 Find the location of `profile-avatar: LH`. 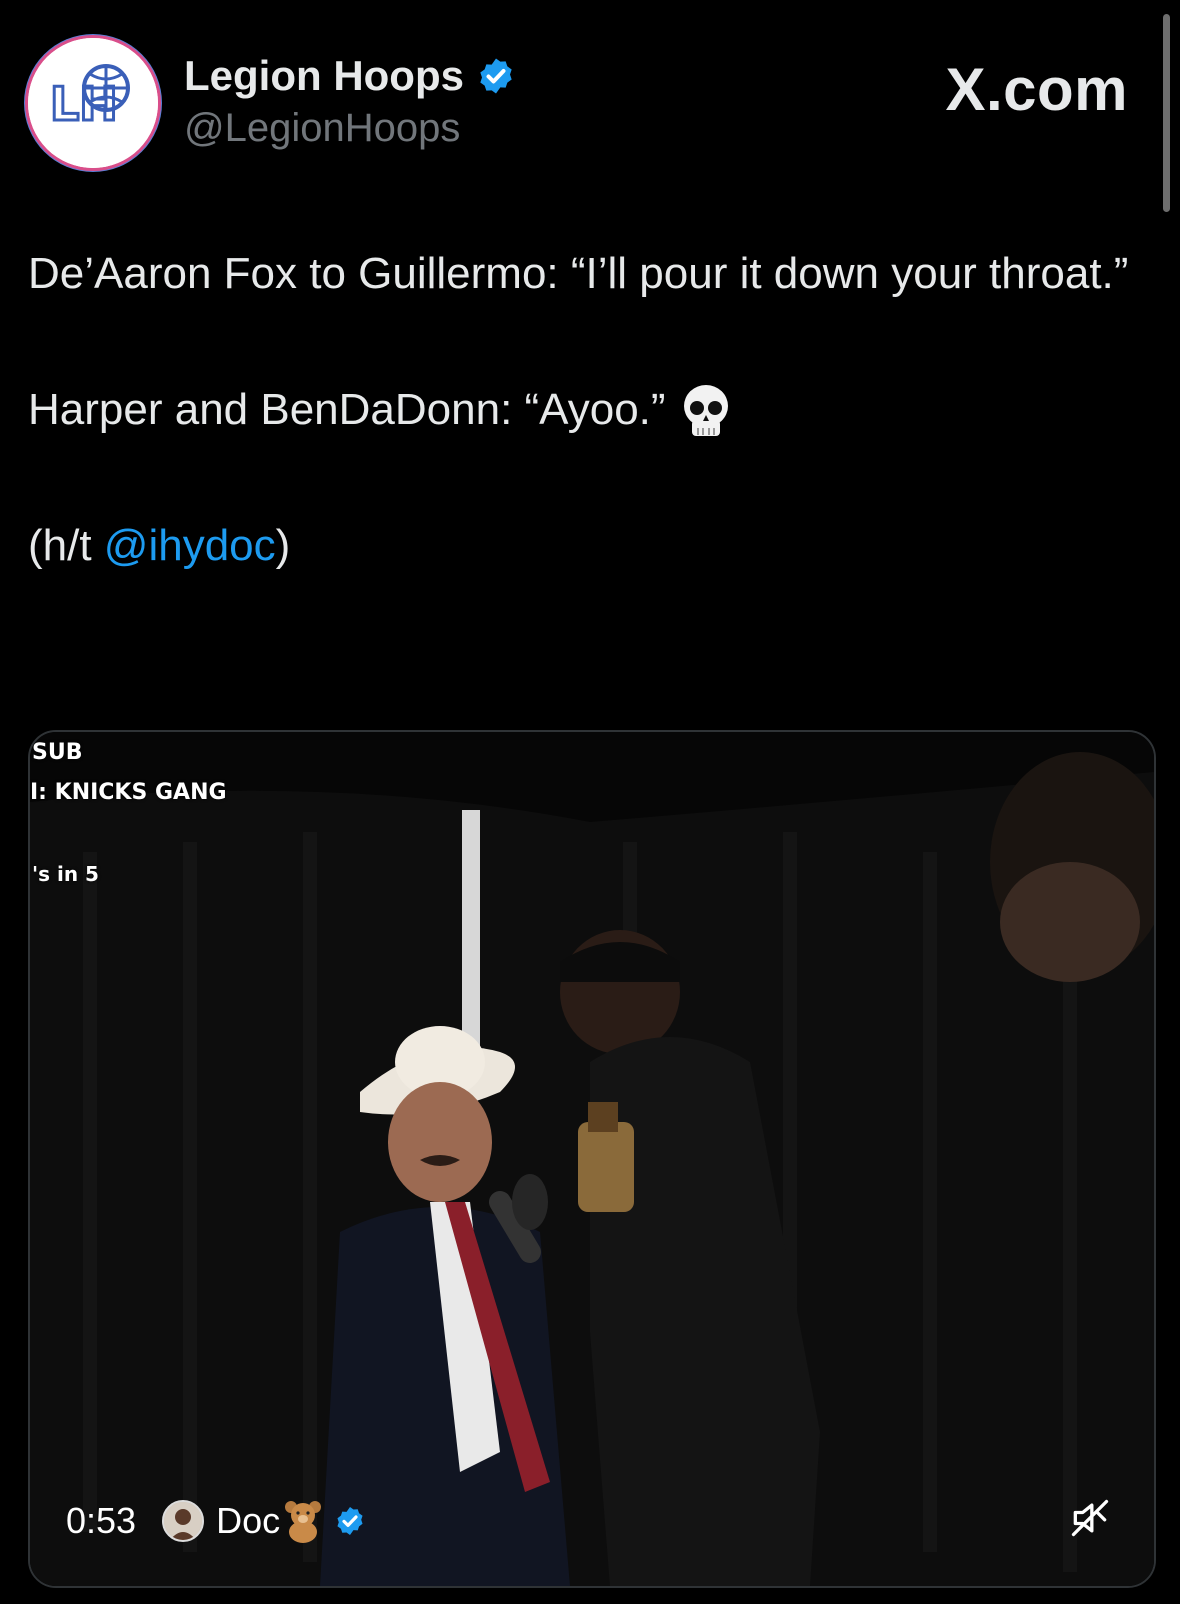

profile-avatar: LH is located at coordinates (93, 103).